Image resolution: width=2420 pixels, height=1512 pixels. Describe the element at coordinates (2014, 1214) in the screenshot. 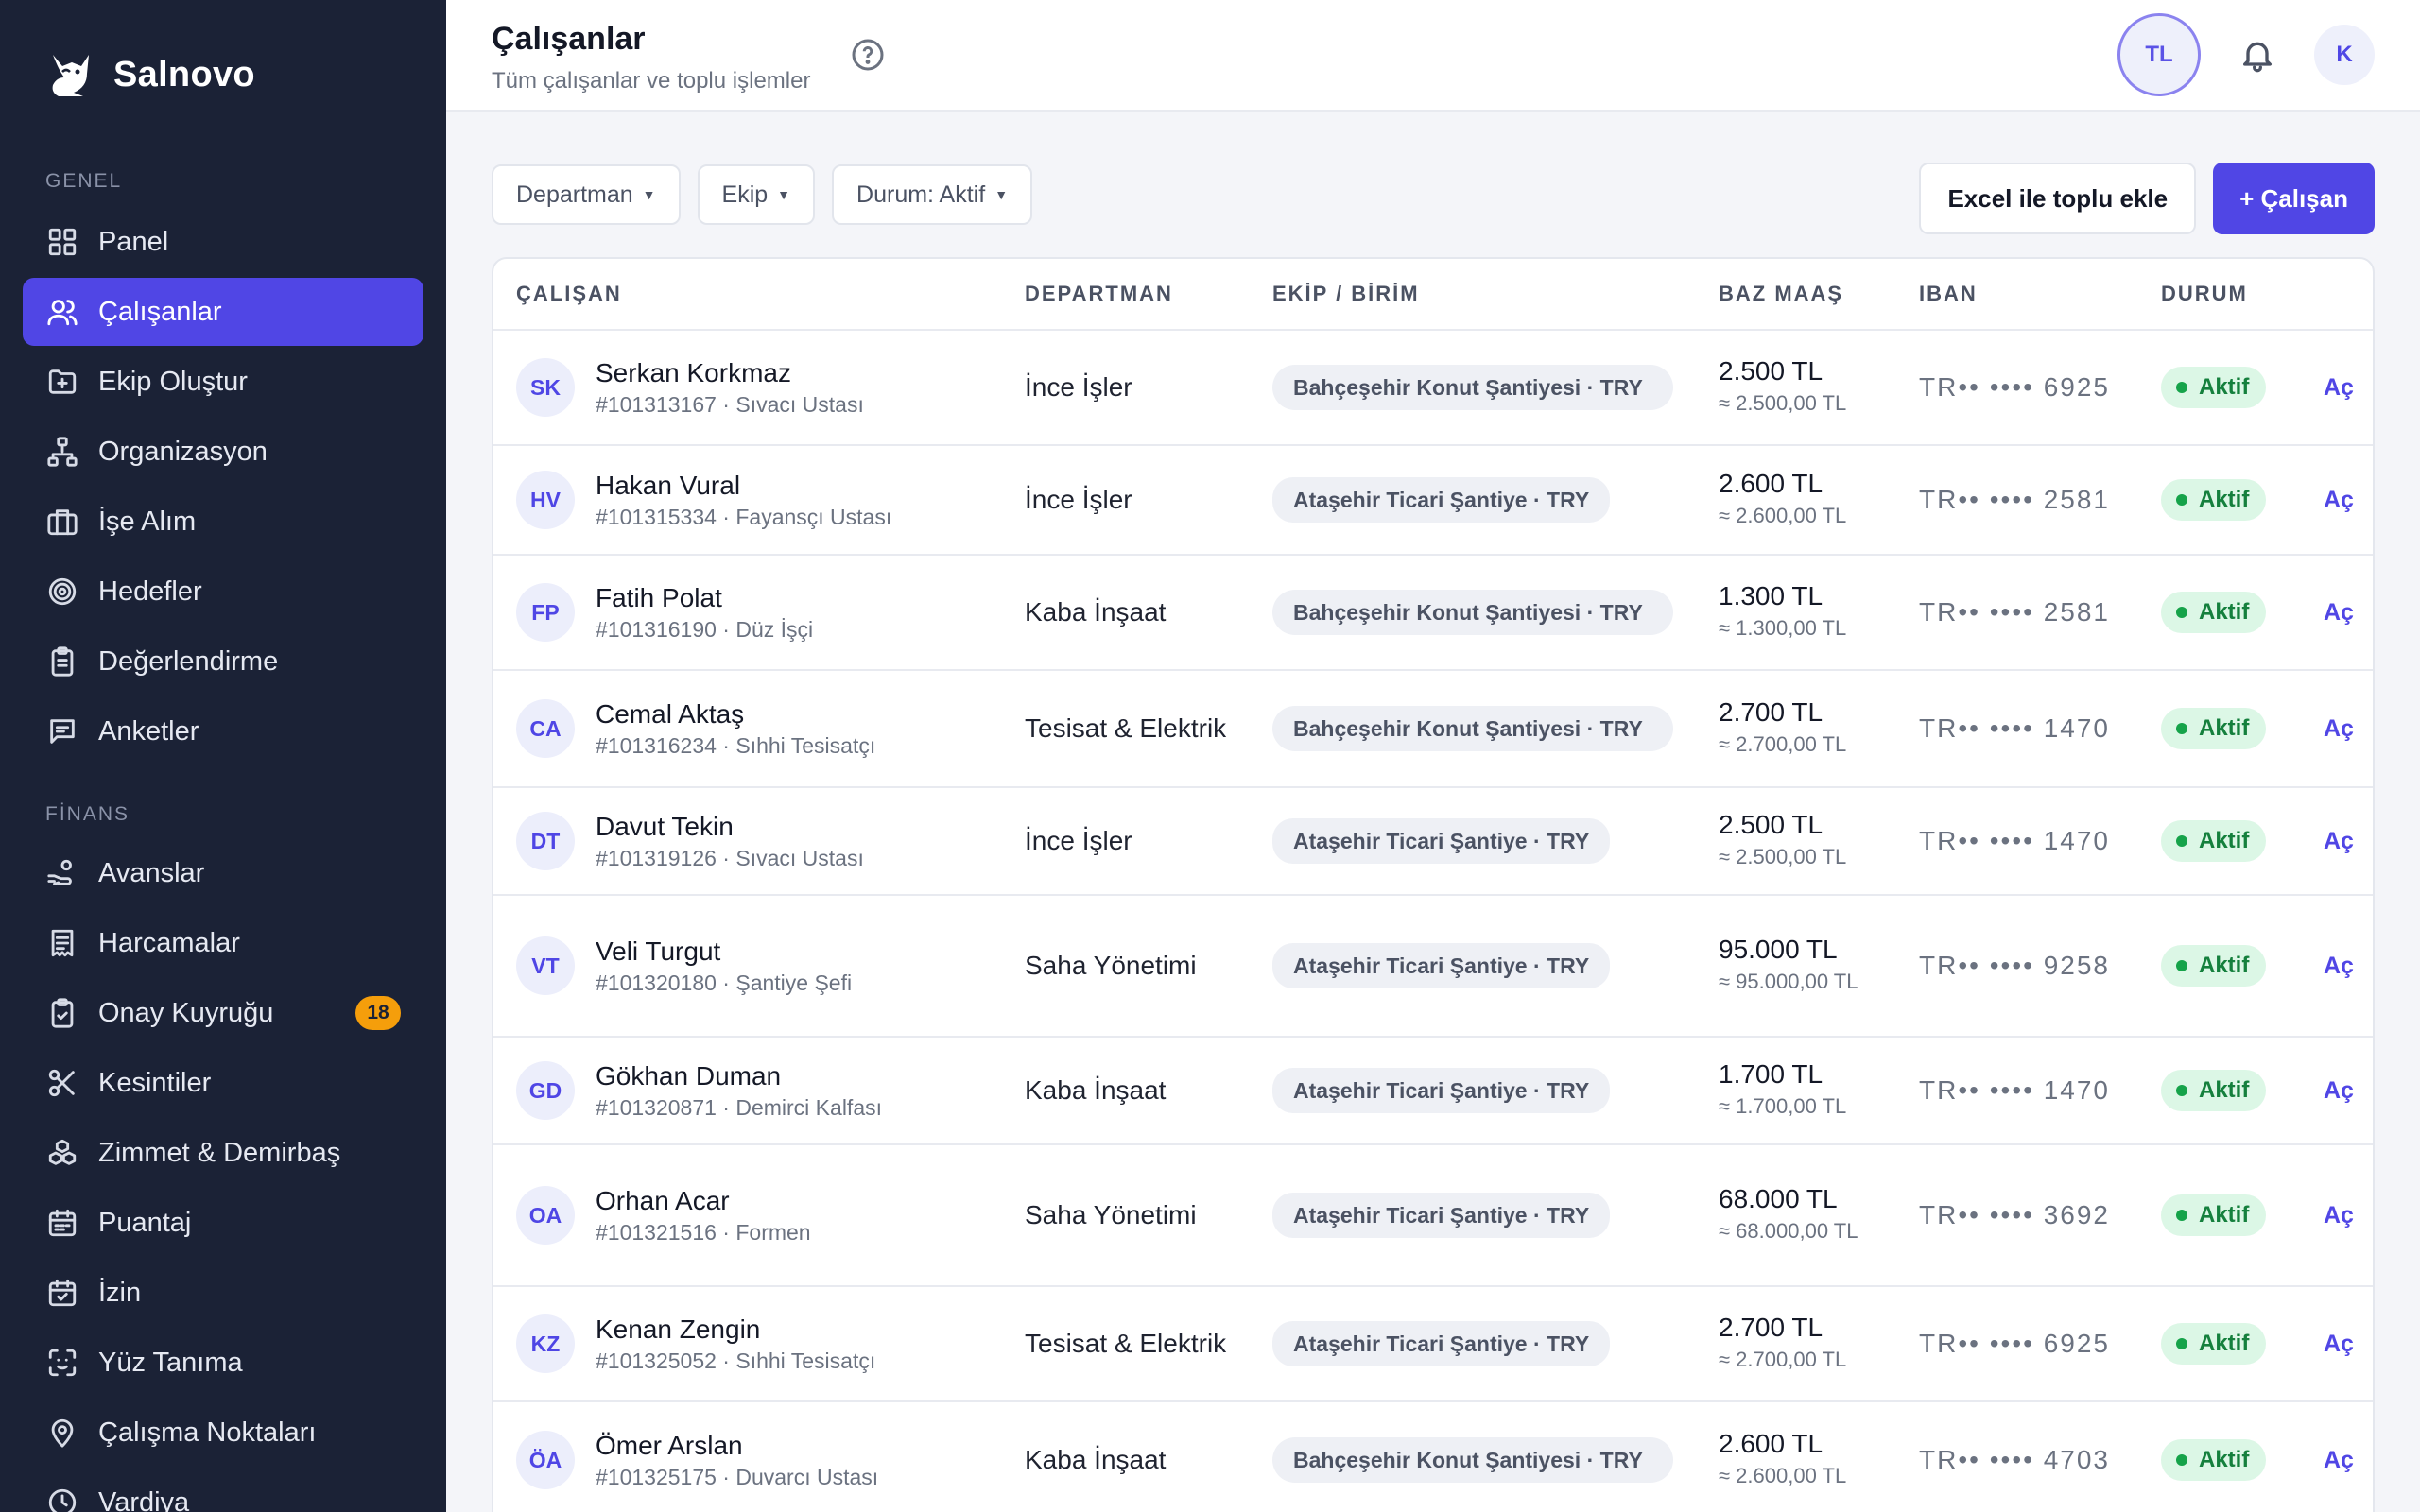

I see `masked-iban: TR•• •••• 3692` at that location.